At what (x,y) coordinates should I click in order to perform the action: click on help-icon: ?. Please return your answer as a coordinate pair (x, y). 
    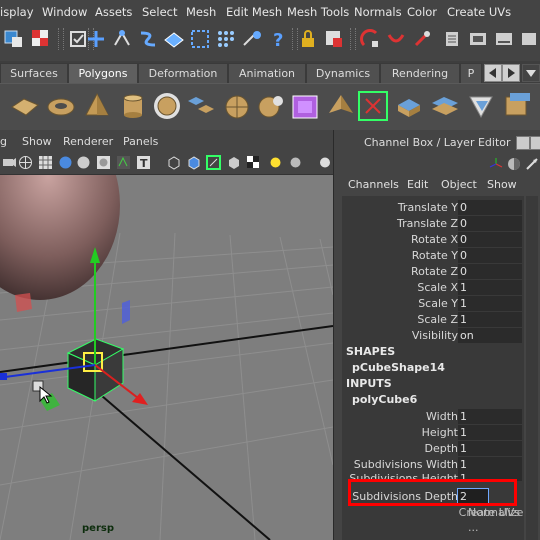
    Looking at the image, I should click on (278, 39).